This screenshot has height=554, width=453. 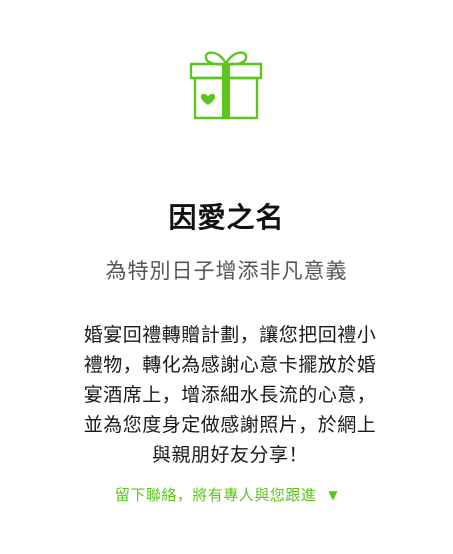 I want to click on contact-link-label: 留下聯絡，將有專人與您跟進, so click(x=215, y=495).